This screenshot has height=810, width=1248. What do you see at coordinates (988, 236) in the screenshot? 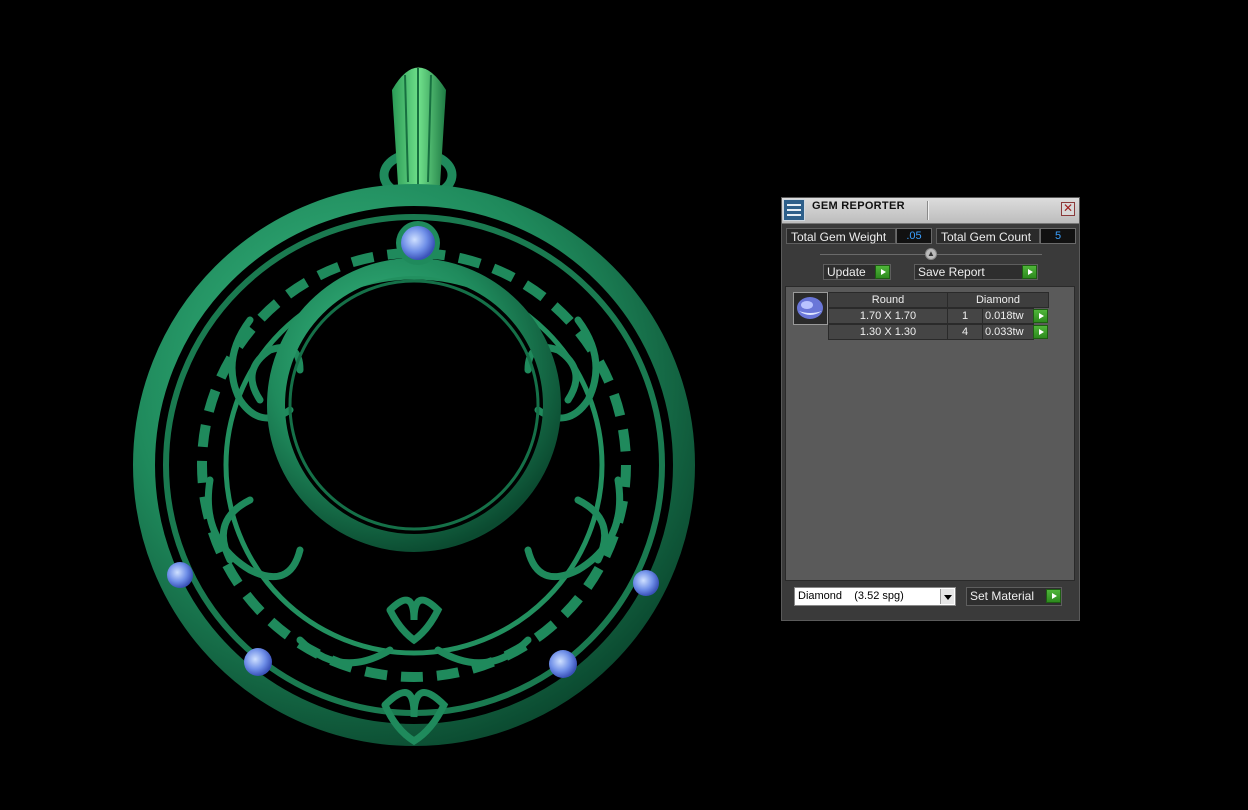
I see `total-gem-count-label: Total Gem Count` at bounding box center [988, 236].